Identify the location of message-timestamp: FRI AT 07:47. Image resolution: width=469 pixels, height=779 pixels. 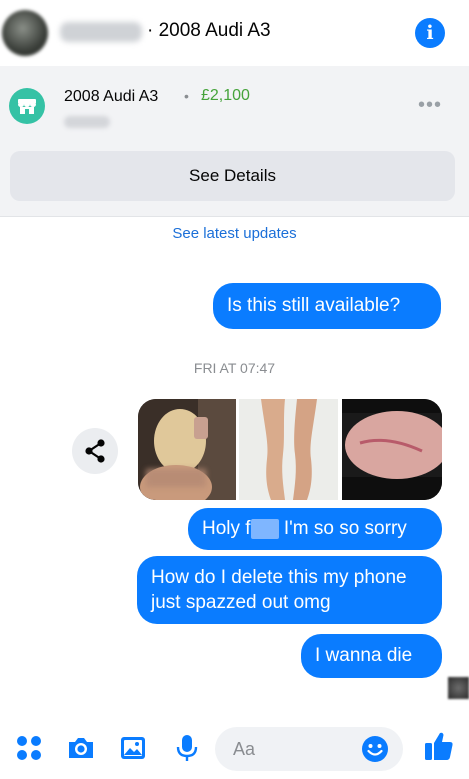
(234, 368).